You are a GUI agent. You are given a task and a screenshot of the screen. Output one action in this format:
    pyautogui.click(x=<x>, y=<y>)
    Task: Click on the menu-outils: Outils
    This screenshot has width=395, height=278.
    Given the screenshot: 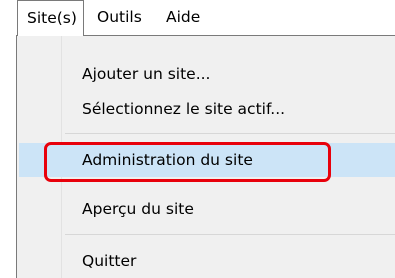 What is the action you would take?
    pyautogui.click(x=119, y=17)
    